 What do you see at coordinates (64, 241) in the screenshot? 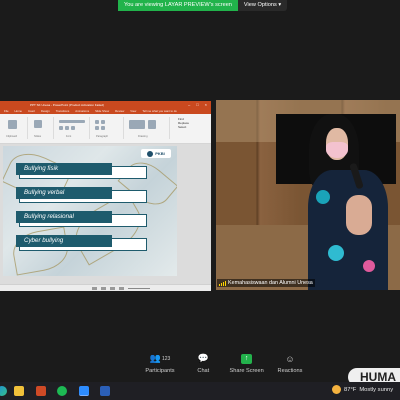
I see `slide-item-label: Cyber bullying` at bounding box center [64, 241].